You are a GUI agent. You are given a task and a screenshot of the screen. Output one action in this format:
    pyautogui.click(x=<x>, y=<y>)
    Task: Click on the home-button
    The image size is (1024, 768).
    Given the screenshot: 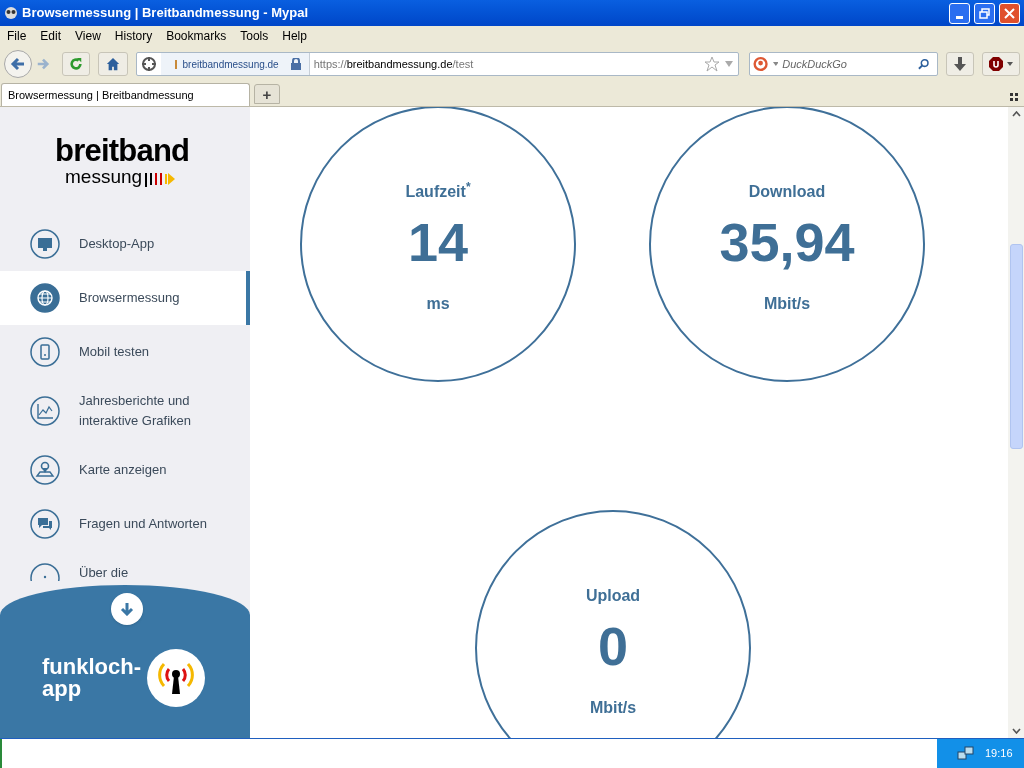 What is the action you would take?
    pyautogui.click(x=112, y=64)
    